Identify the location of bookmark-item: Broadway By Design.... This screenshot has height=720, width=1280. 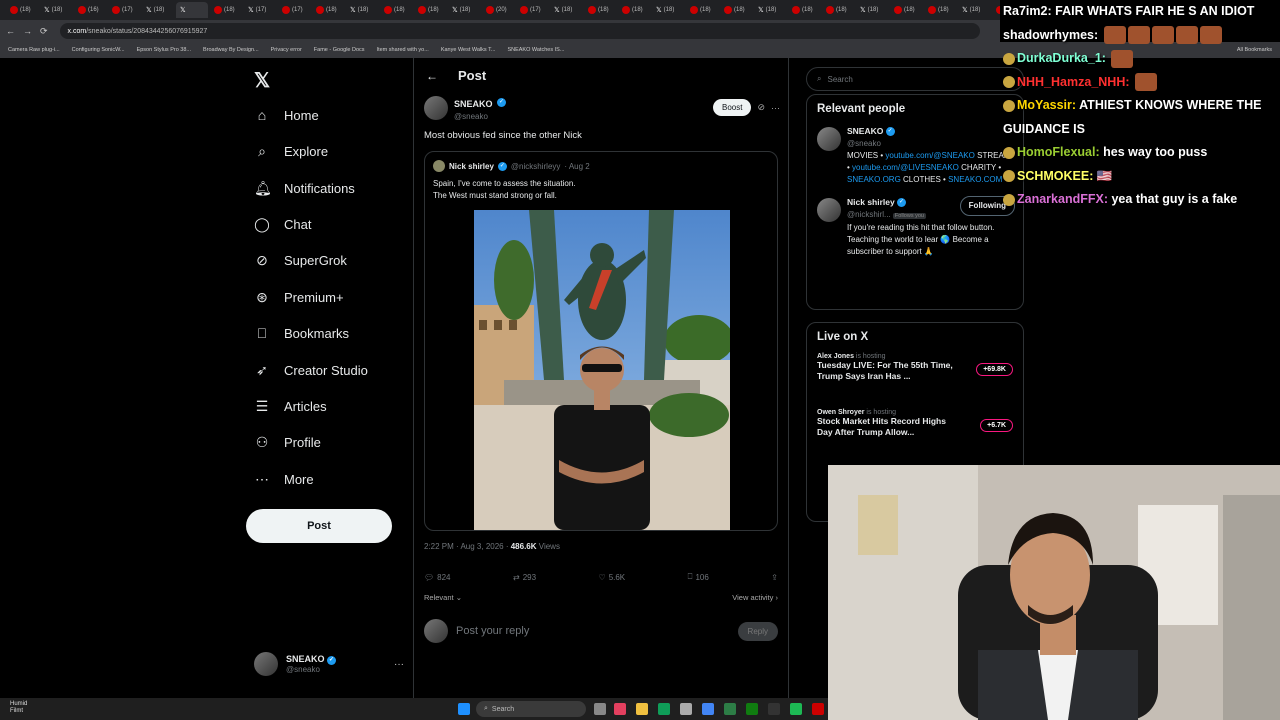
(231, 50).